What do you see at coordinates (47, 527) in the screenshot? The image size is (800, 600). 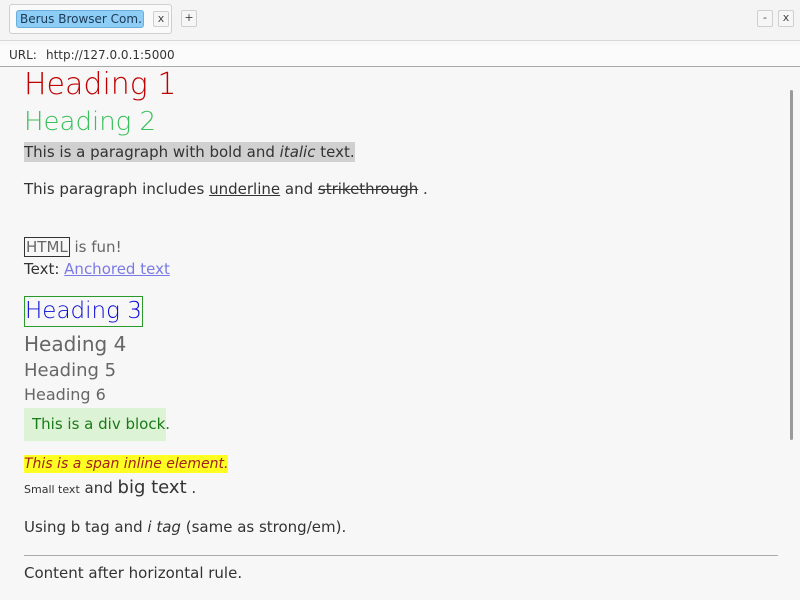 I see `btag-before: Using` at bounding box center [47, 527].